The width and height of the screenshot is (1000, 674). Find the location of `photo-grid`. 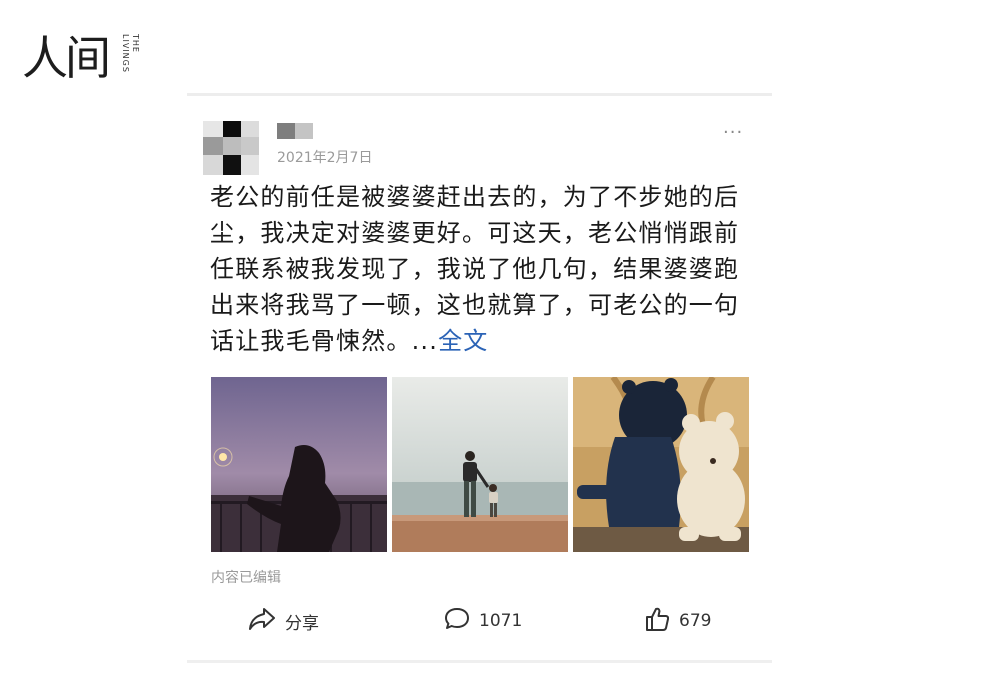

photo-grid is located at coordinates (480, 464).